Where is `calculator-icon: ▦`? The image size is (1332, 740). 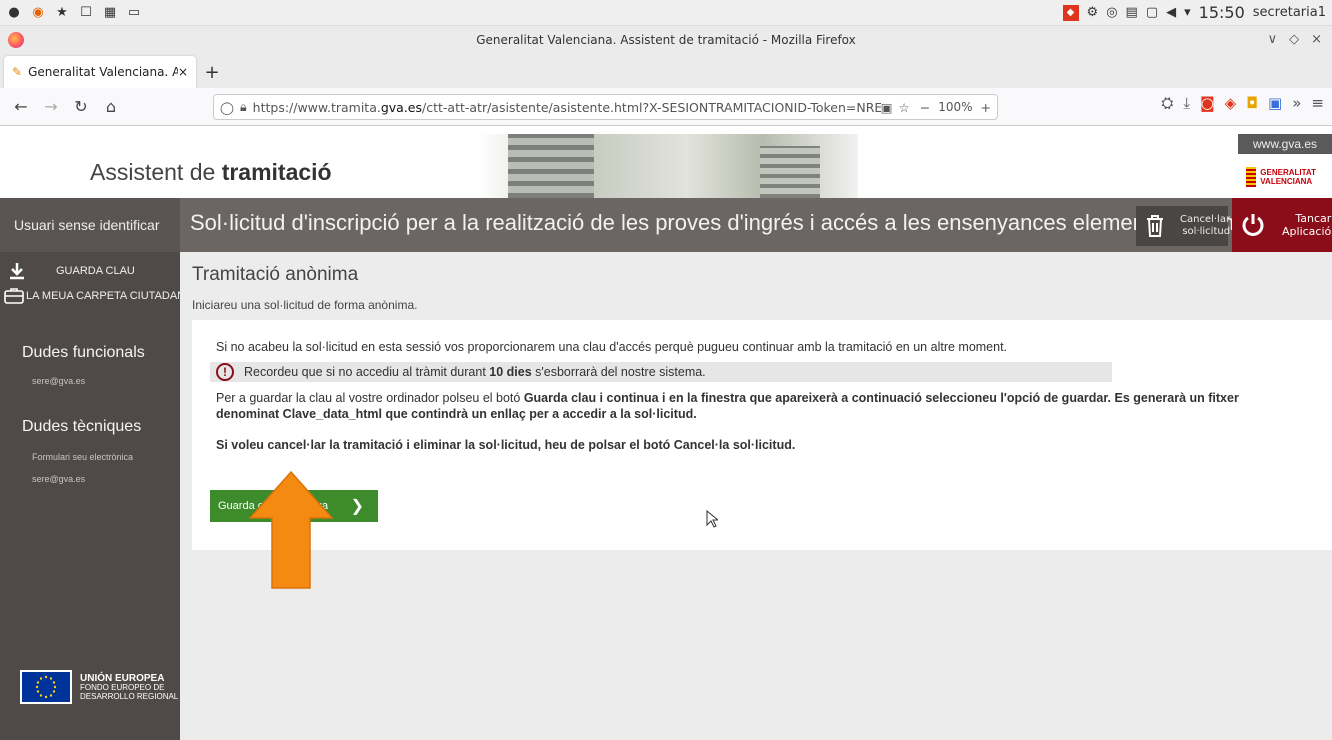 calculator-icon: ▦ is located at coordinates (110, 13).